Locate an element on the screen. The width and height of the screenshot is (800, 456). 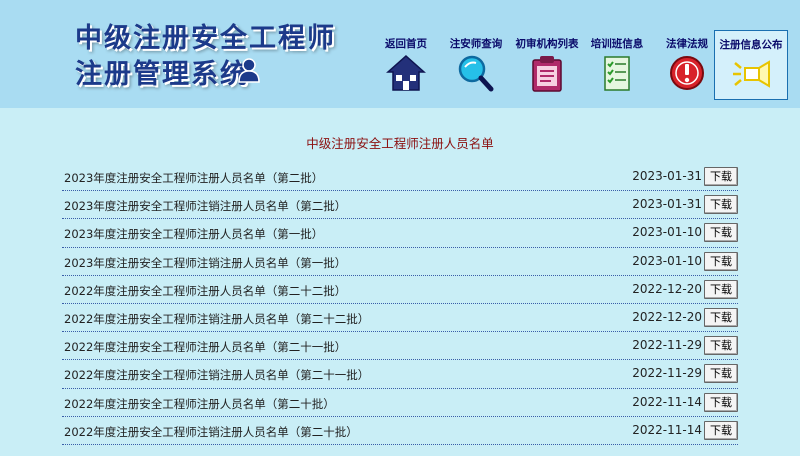
nav-training: 培训班信息 is located at coordinates (617, 65).